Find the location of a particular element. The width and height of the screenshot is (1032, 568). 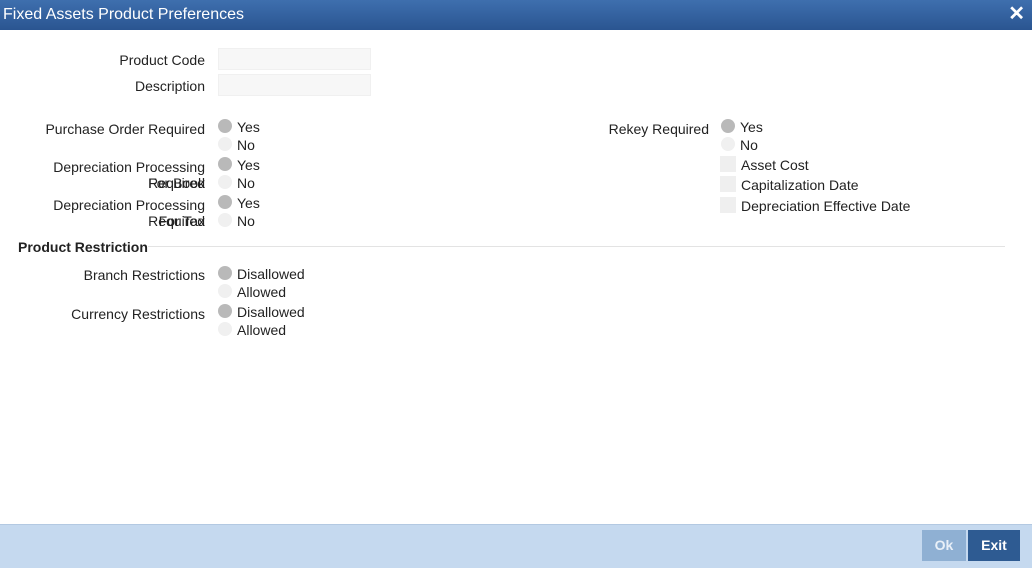

product-code-label: Product Code is located at coordinates (162, 60).